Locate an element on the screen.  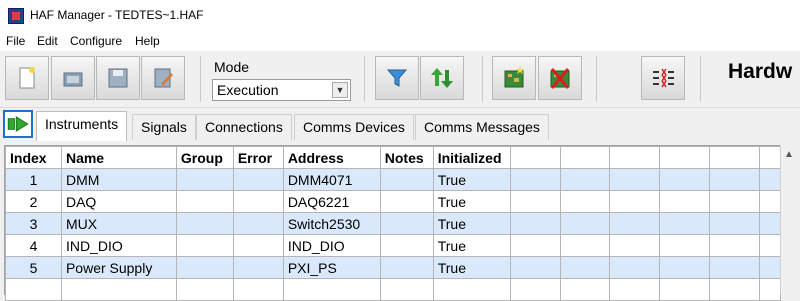
cell-address: IND_DIO is located at coordinates (331, 245).